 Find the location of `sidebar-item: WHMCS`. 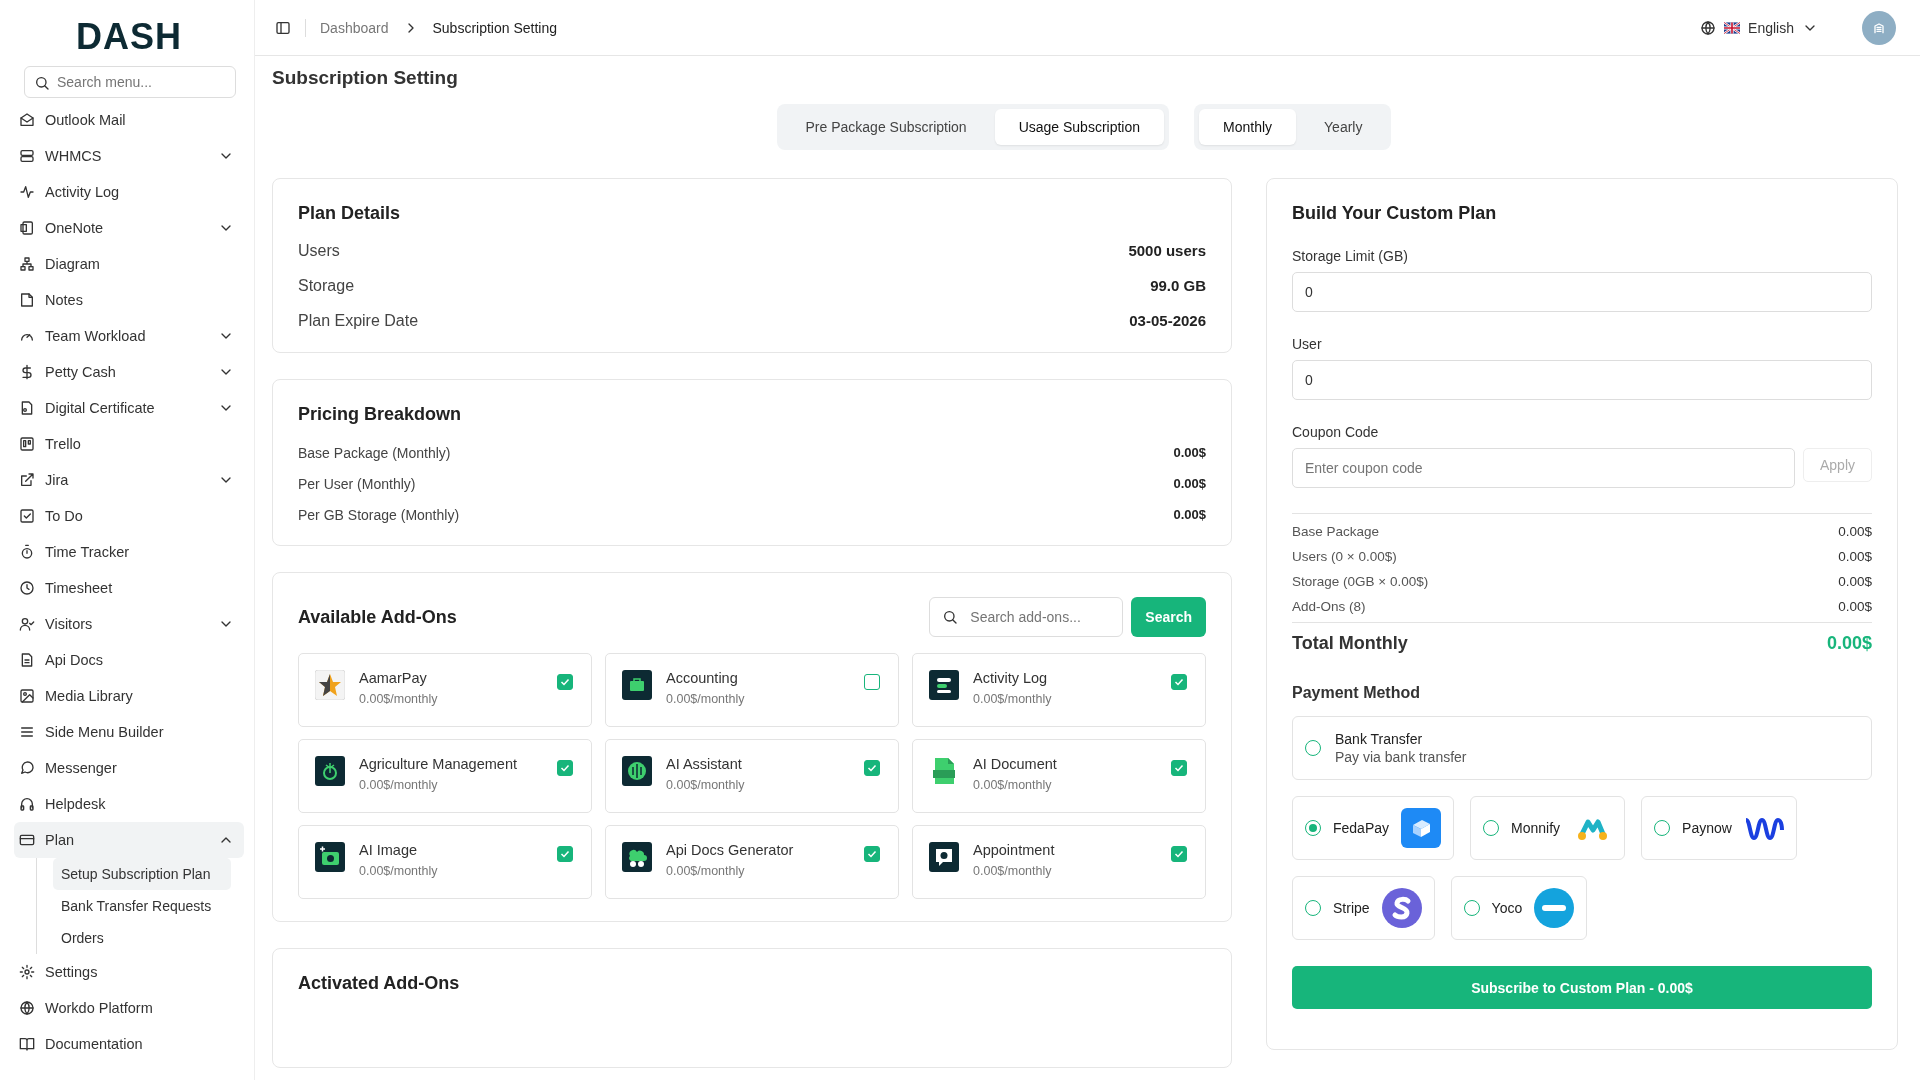

sidebar-item: WHMCS is located at coordinates (129, 156).